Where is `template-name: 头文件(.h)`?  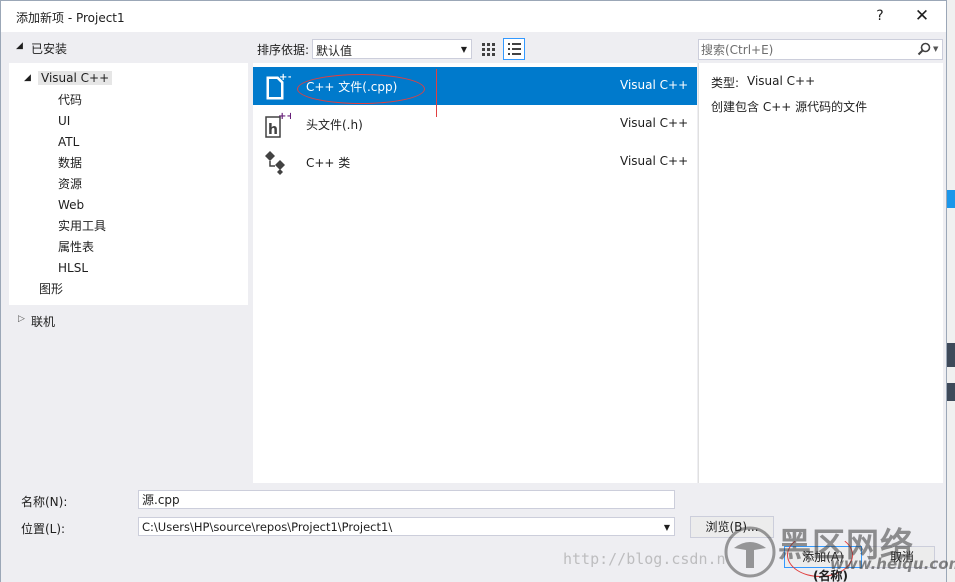
template-name: 头文件(.h) is located at coordinates (334, 125).